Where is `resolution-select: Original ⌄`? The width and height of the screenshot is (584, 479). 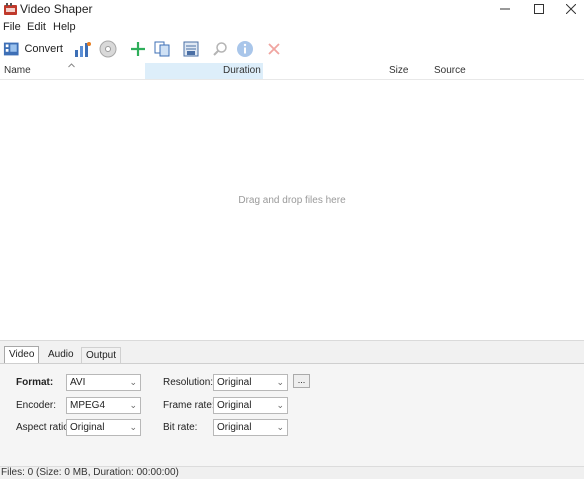 resolution-select: Original ⌄ is located at coordinates (250, 382).